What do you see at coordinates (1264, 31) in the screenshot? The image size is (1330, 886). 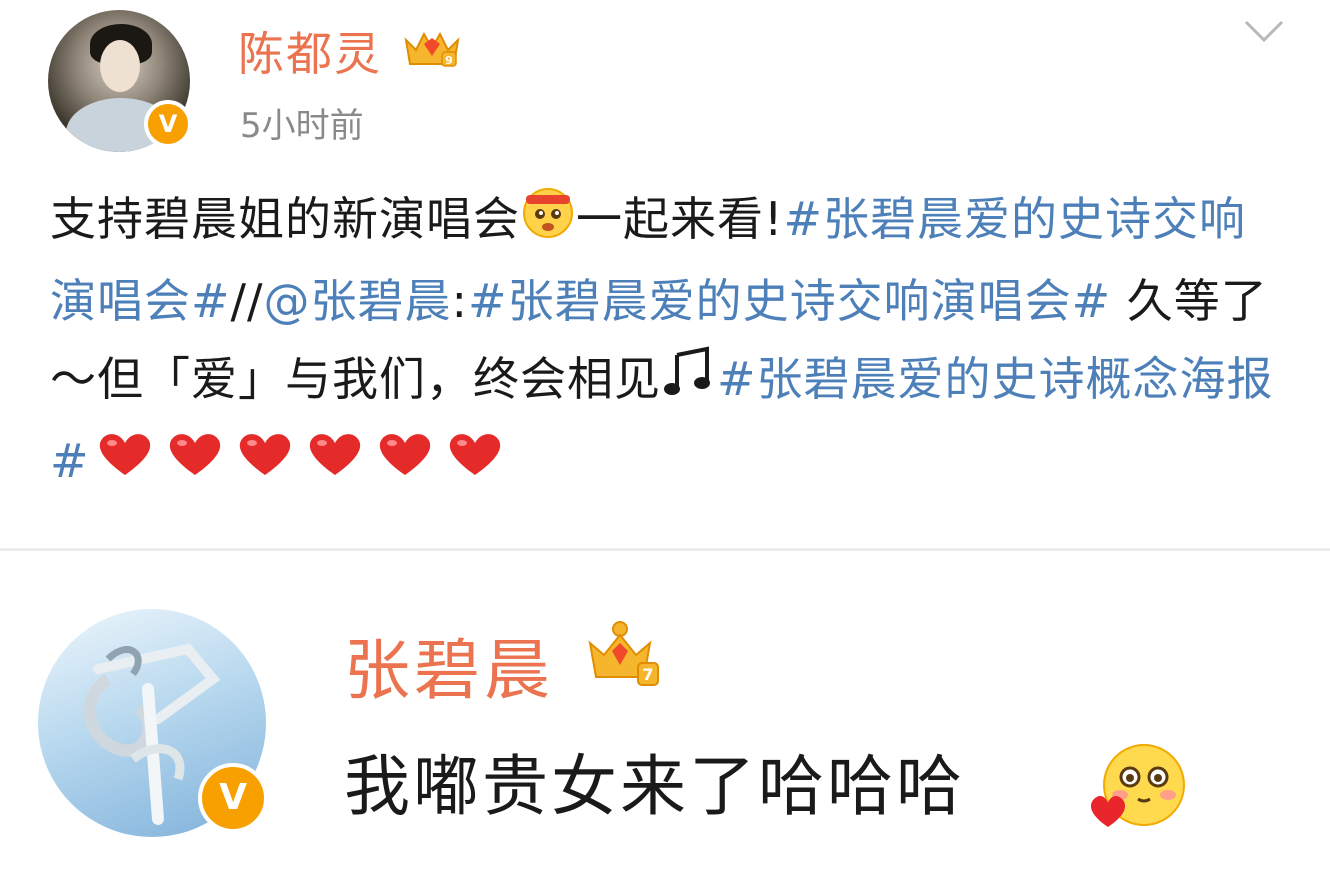 I see `chevron-down-icon` at bounding box center [1264, 31].